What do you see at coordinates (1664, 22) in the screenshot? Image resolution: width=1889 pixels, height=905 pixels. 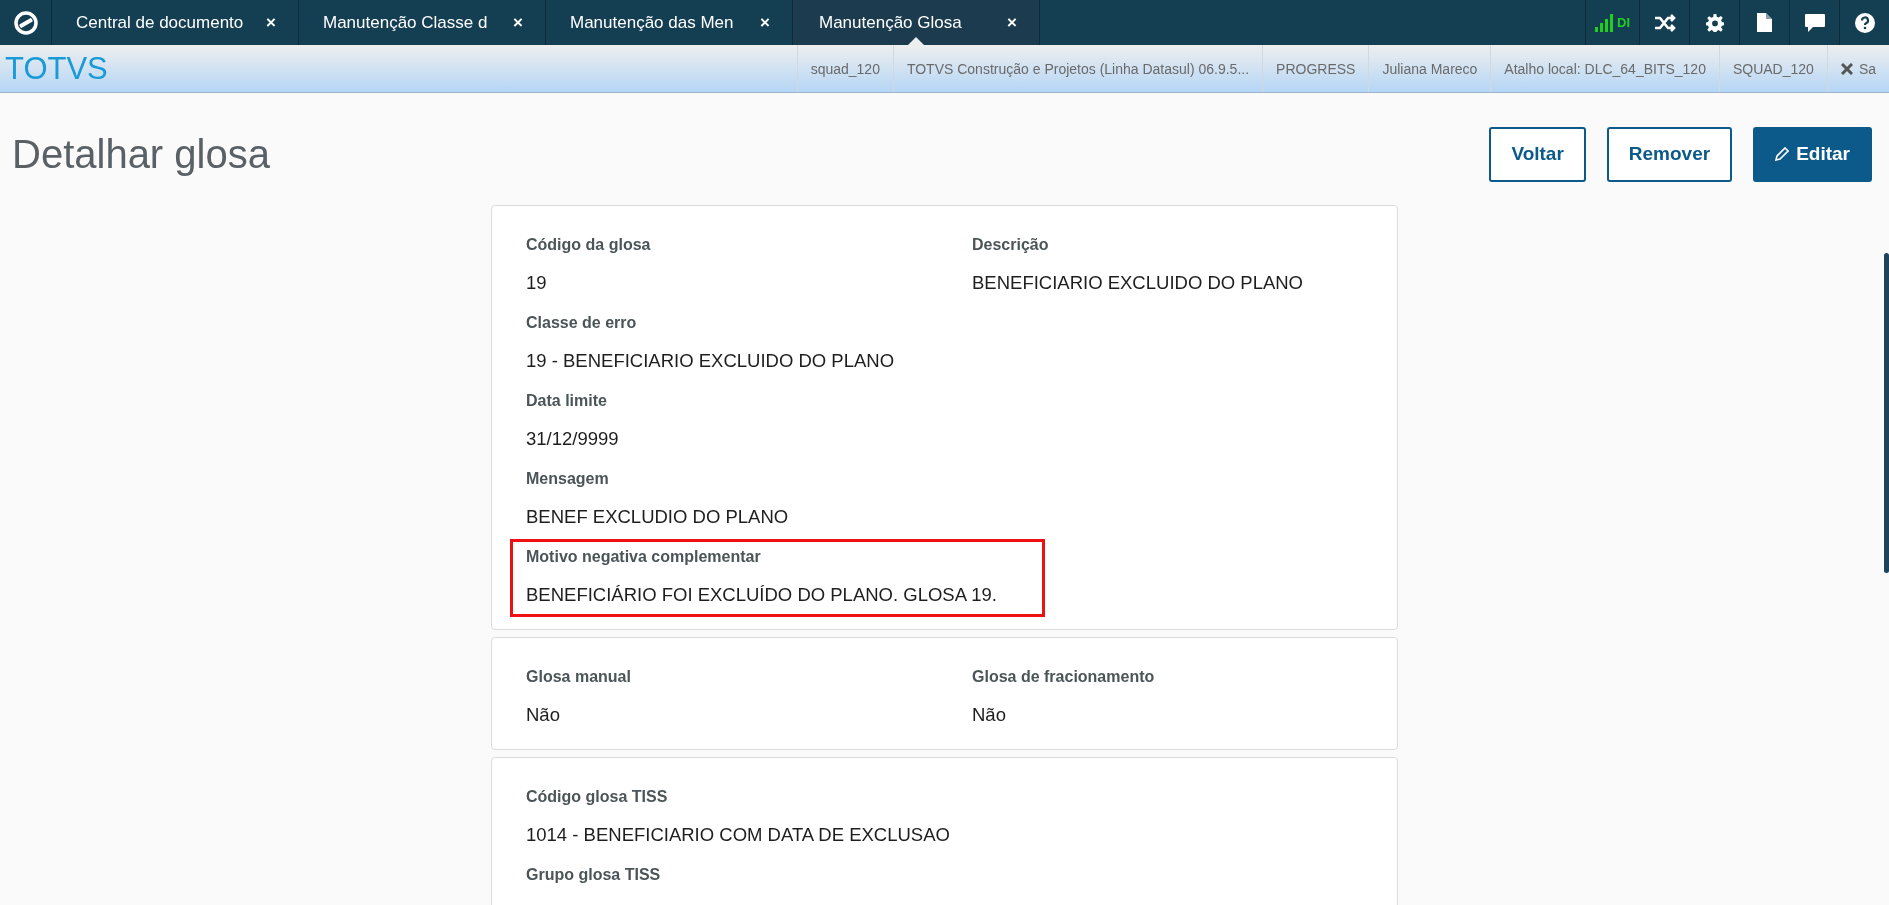 I see `shuffle-icon` at bounding box center [1664, 22].